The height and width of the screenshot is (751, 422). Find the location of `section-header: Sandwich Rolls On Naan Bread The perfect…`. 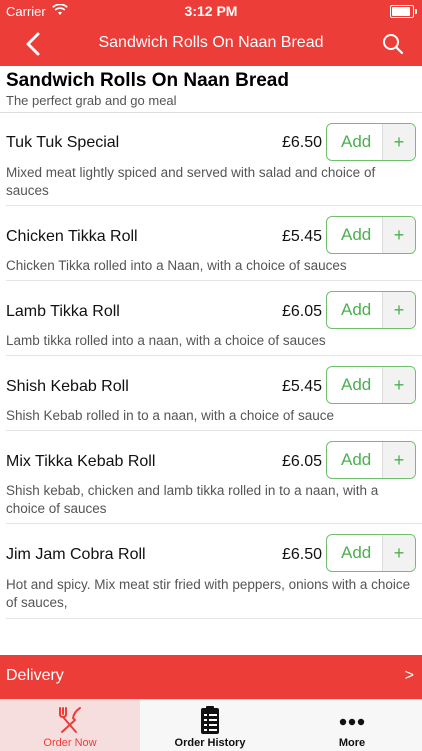

section-header: Sandwich Rolls On Naan Bread The perfect… is located at coordinates (211, 89).